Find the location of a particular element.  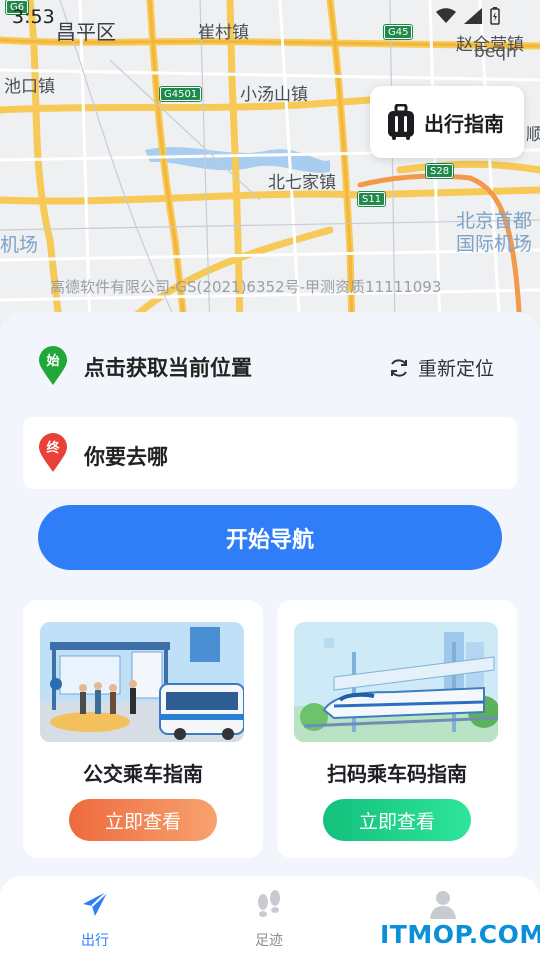

qr-ride-guide-card: 扫码乘车码指南 立即查看 is located at coordinates (397, 729).